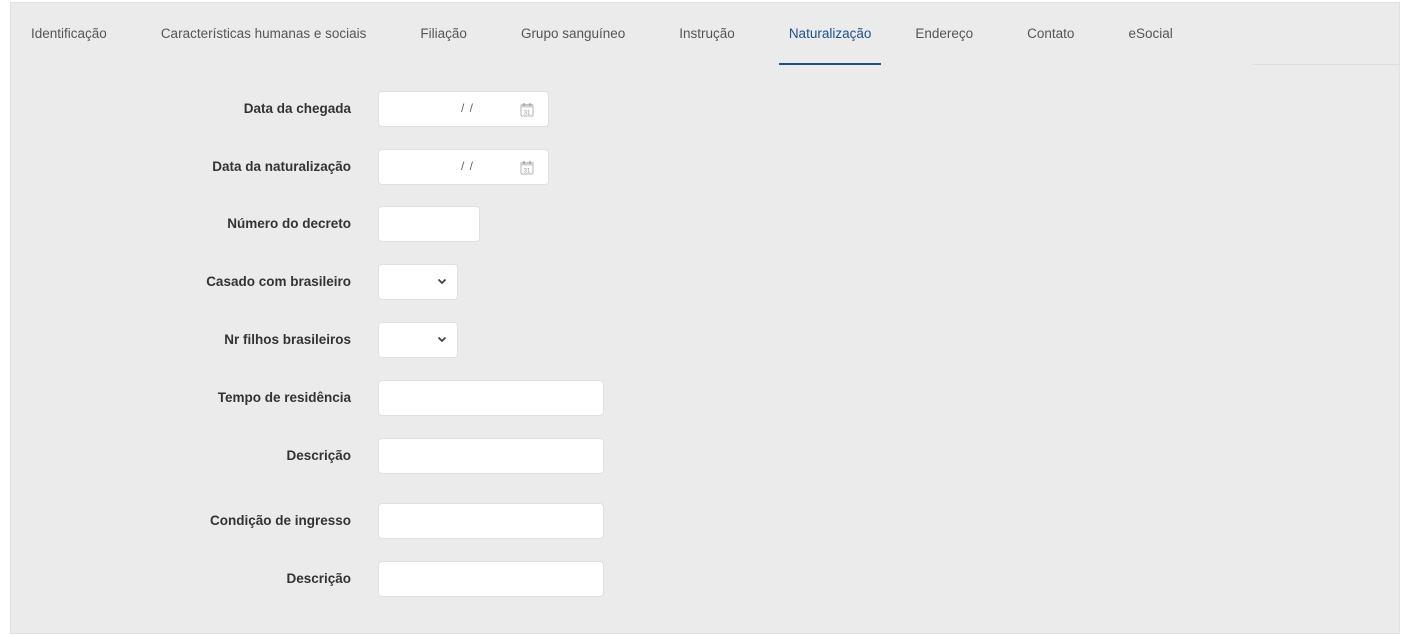  What do you see at coordinates (573, 33) in the screenshot?
I see `tab-grupo-sanguineo: Grupo sanguíneo` at bounding box center [573, 33].